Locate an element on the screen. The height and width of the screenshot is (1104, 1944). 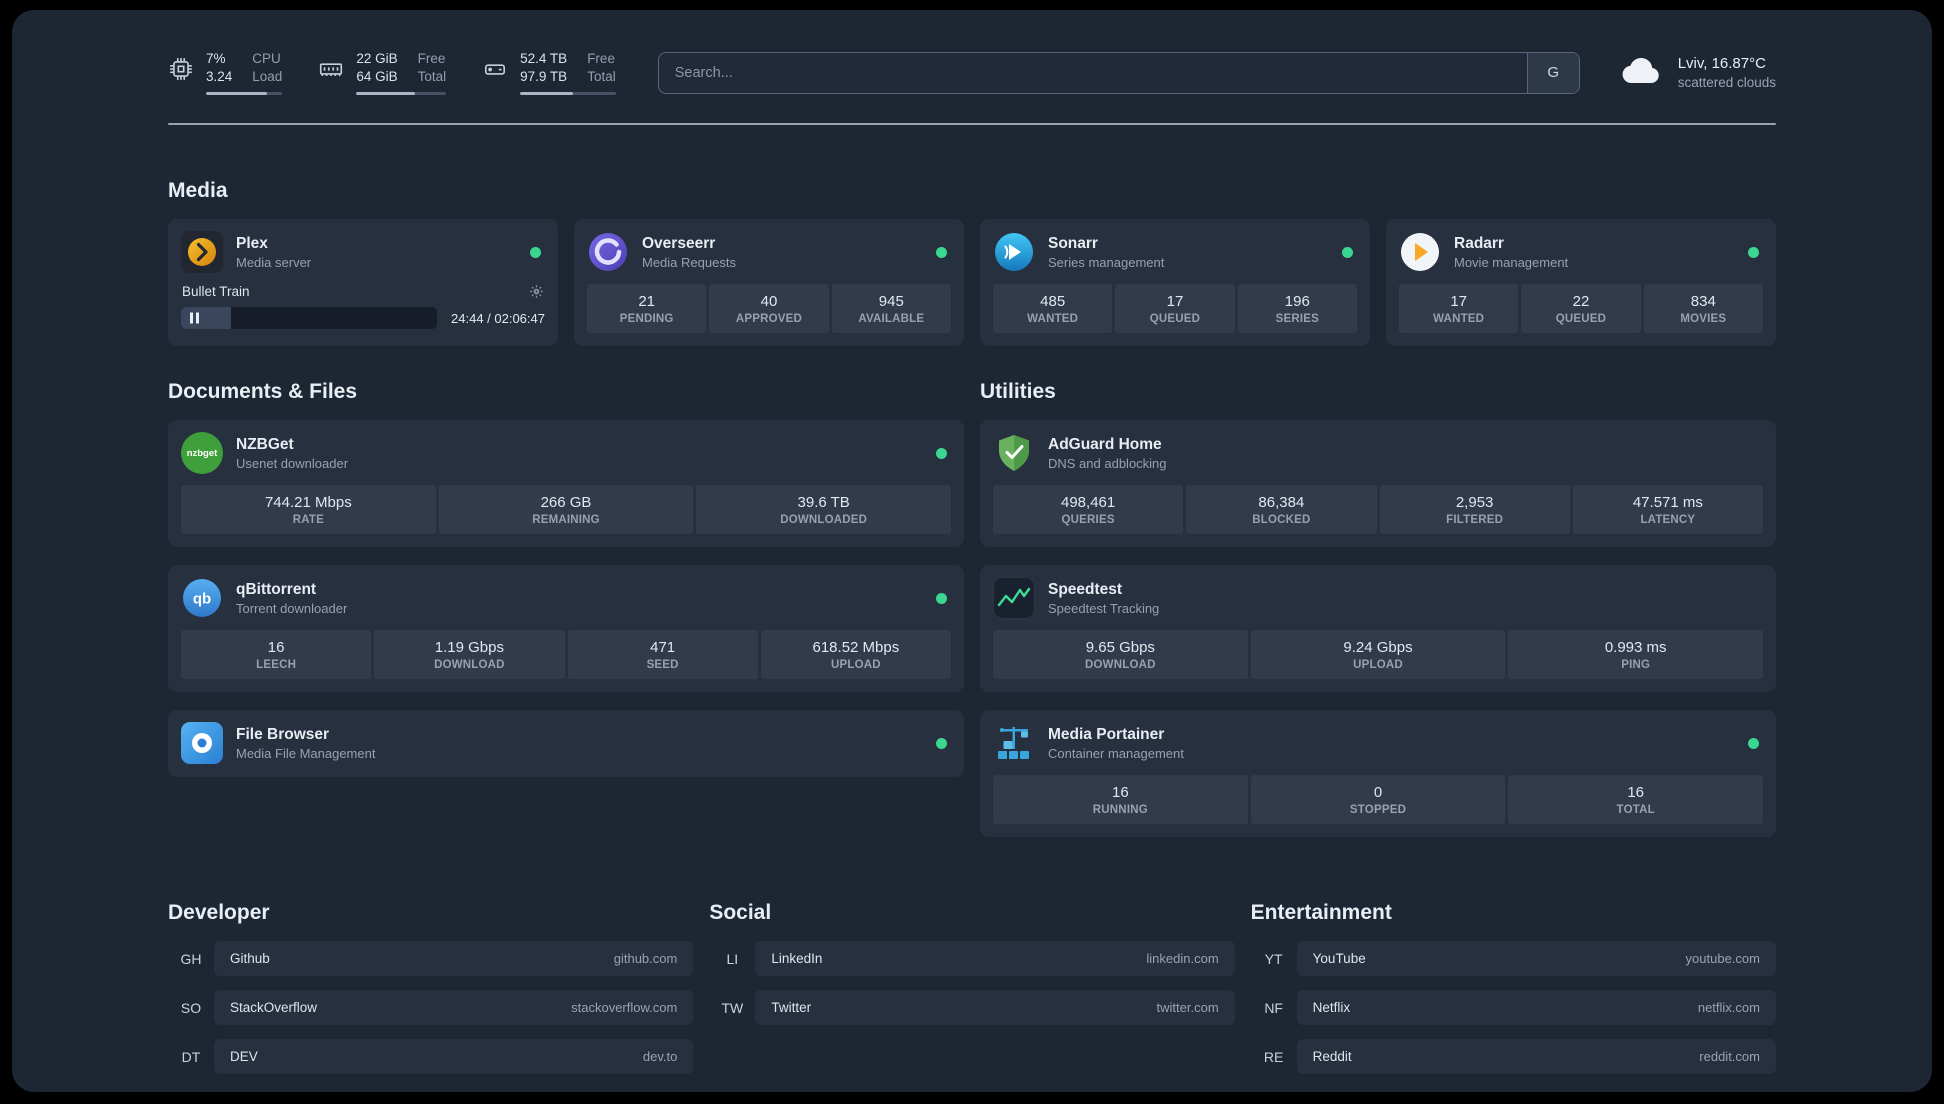
bookmark-reddit: RE Reddit reddit.com is located at coordinates (1513, 1056).